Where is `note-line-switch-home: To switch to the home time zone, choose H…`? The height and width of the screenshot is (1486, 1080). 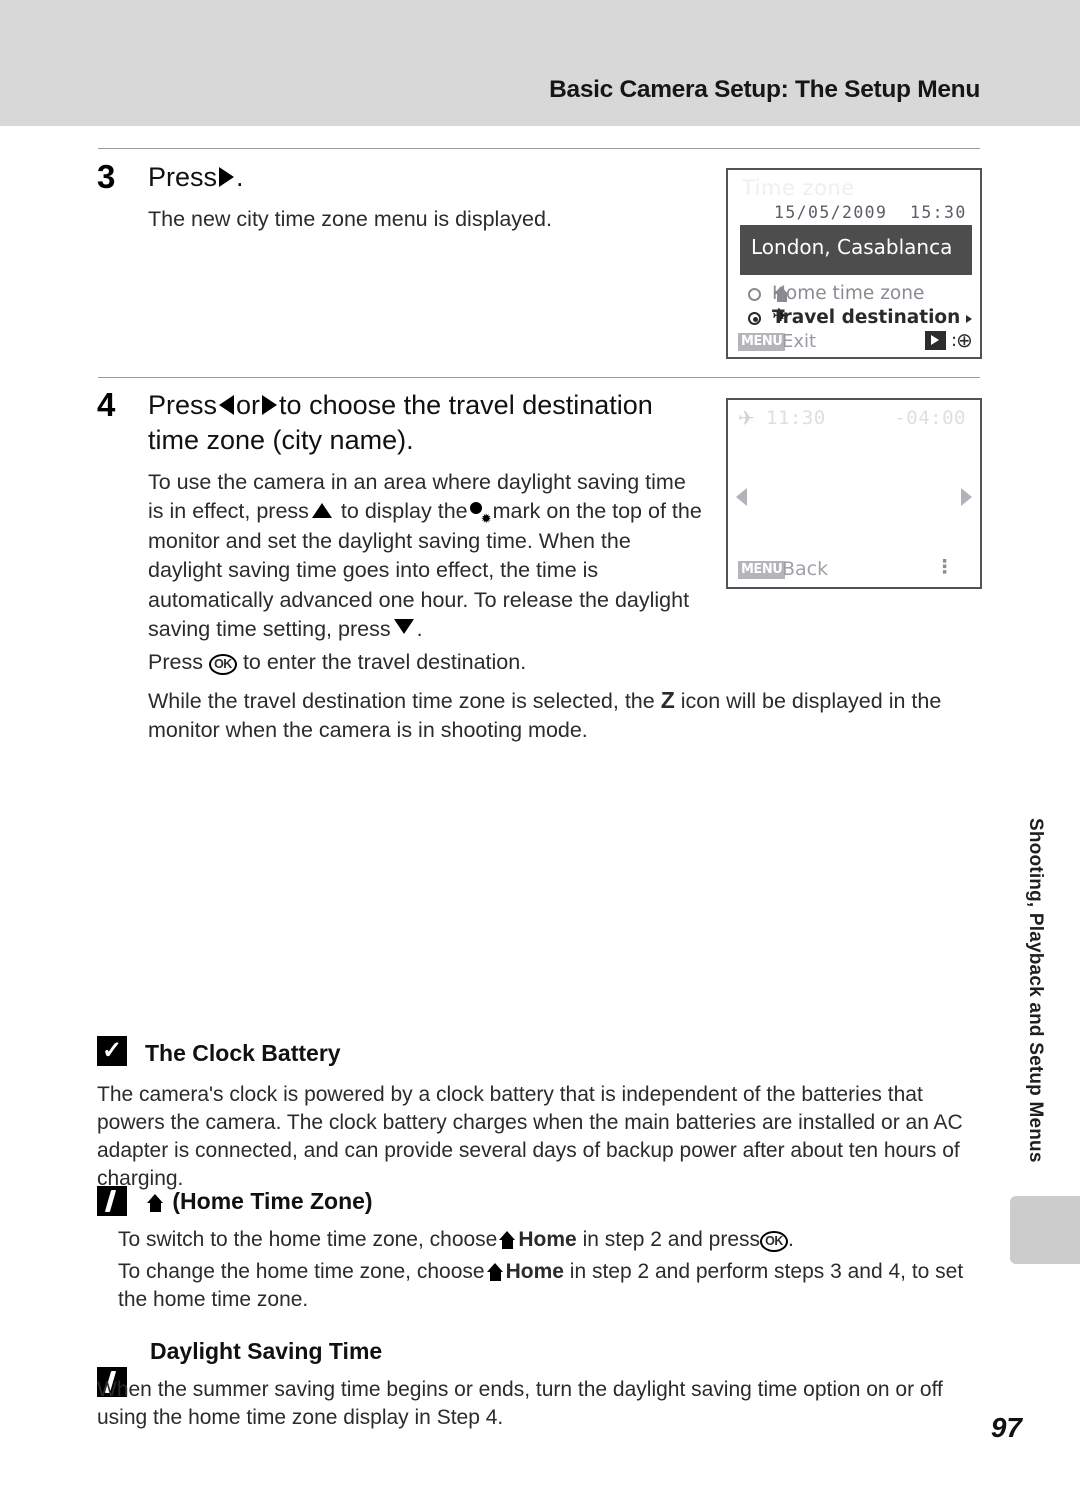
note-line-switch-home: To switch to the home time zone, choose H… is located at coordinates (549, 1240).